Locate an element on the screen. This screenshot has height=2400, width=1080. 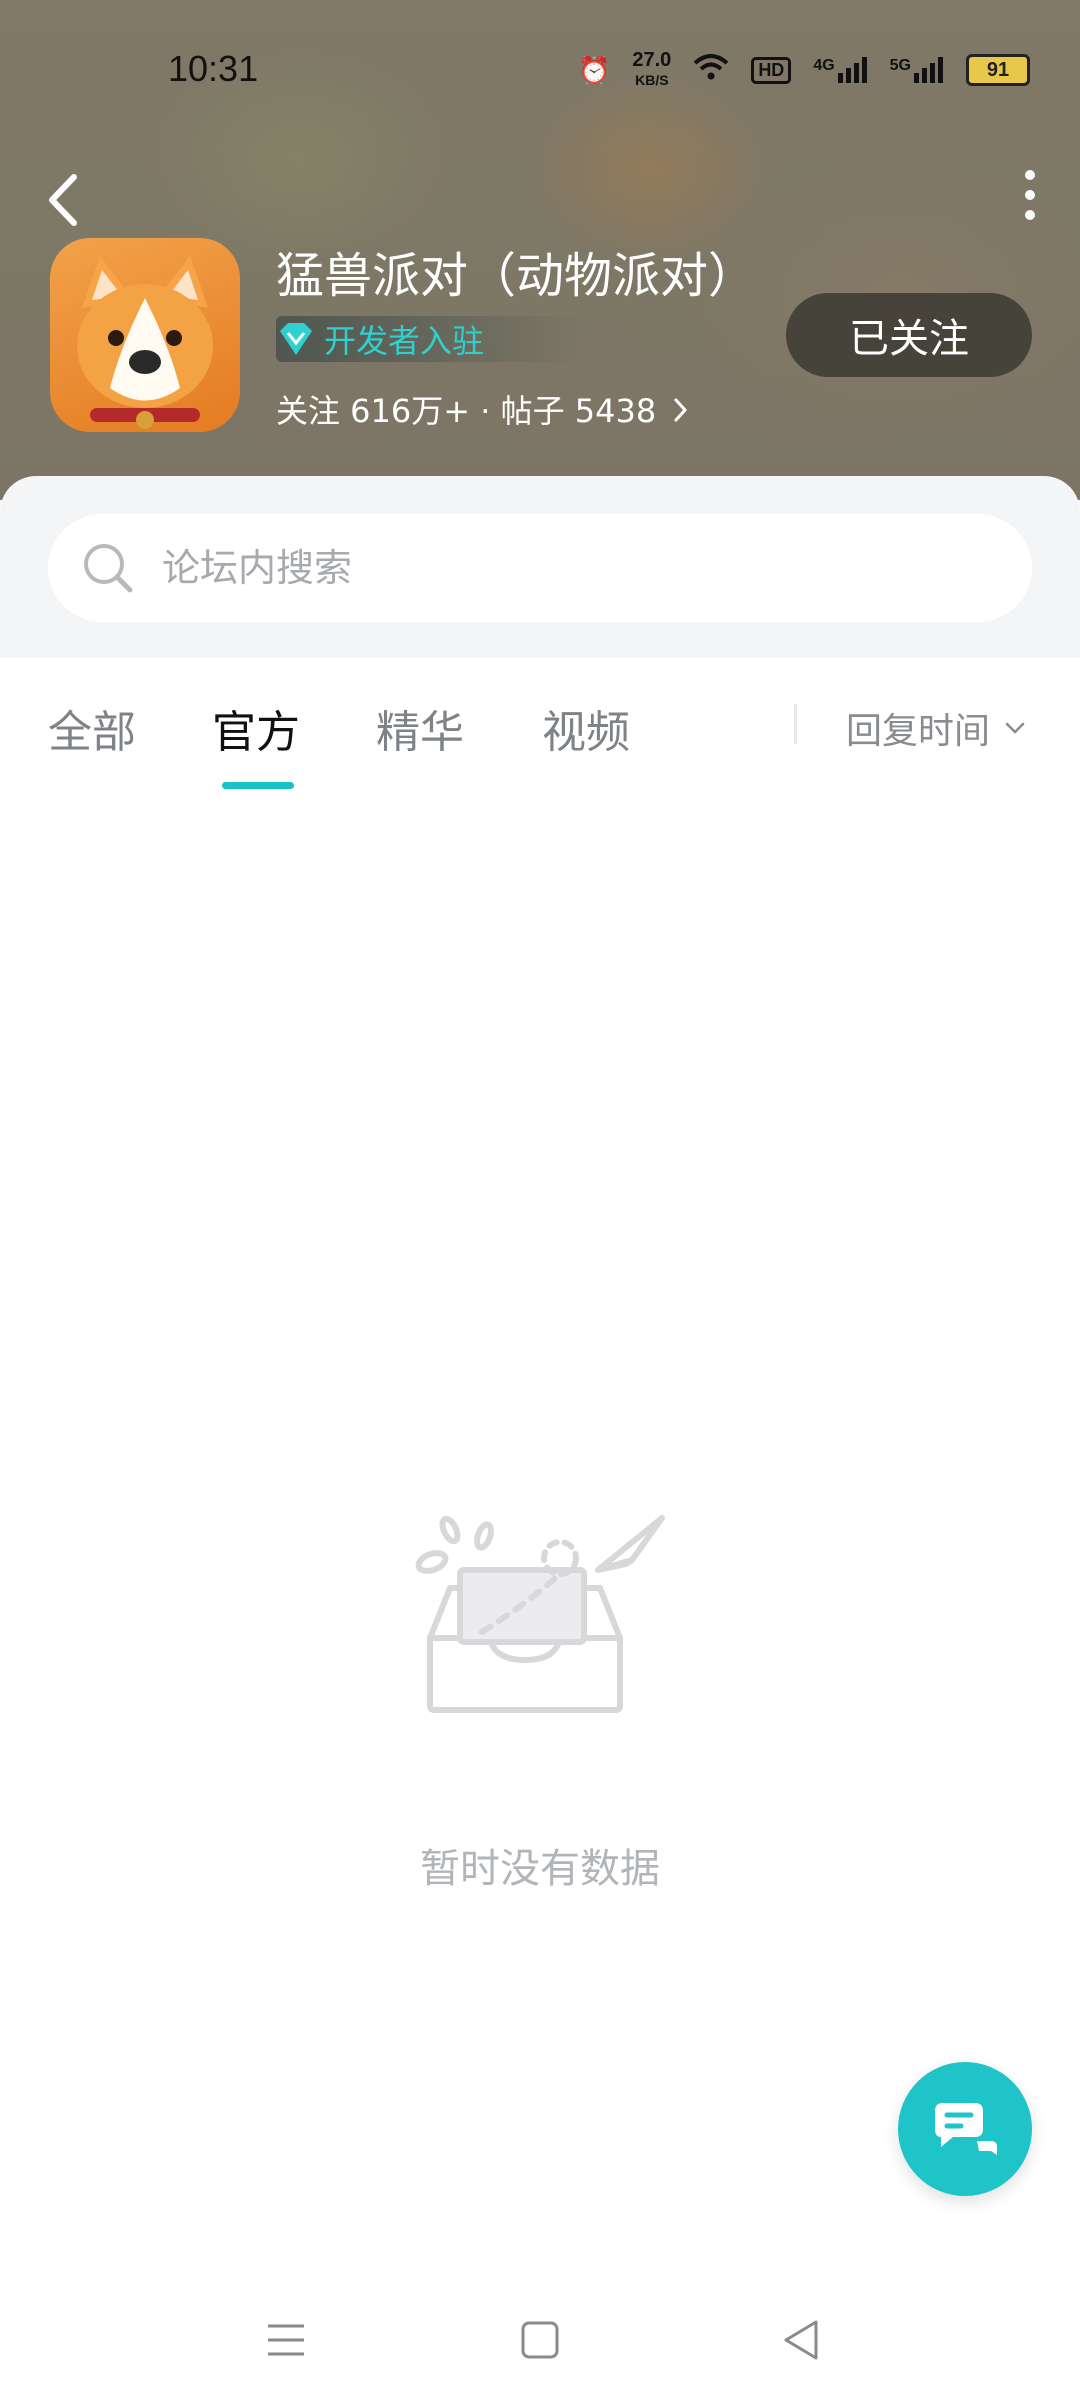
system-nav-bar is located at coordinates (540, 2345).